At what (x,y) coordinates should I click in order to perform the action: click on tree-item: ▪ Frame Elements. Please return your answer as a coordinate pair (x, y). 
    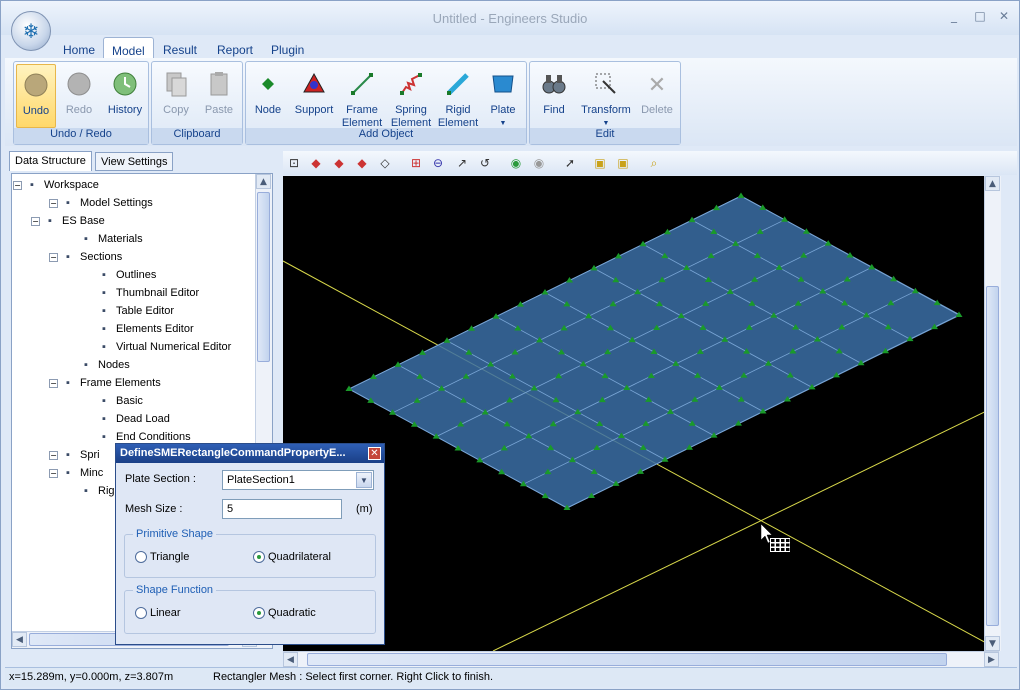
    Looking at the image, I should click on (110, 383).